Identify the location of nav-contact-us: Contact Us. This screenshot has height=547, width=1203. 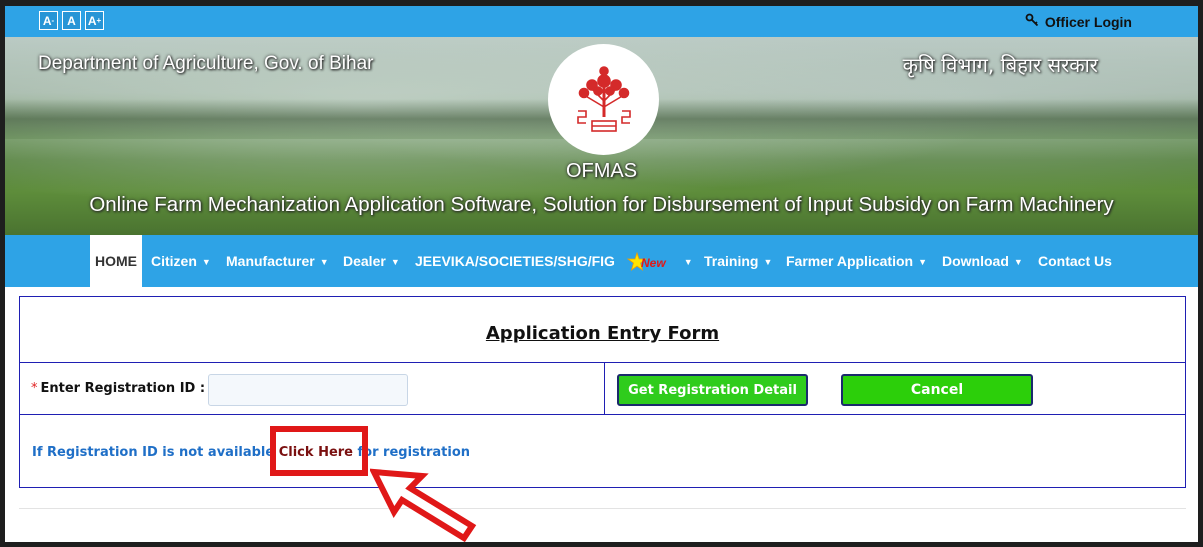
(1075, 261).